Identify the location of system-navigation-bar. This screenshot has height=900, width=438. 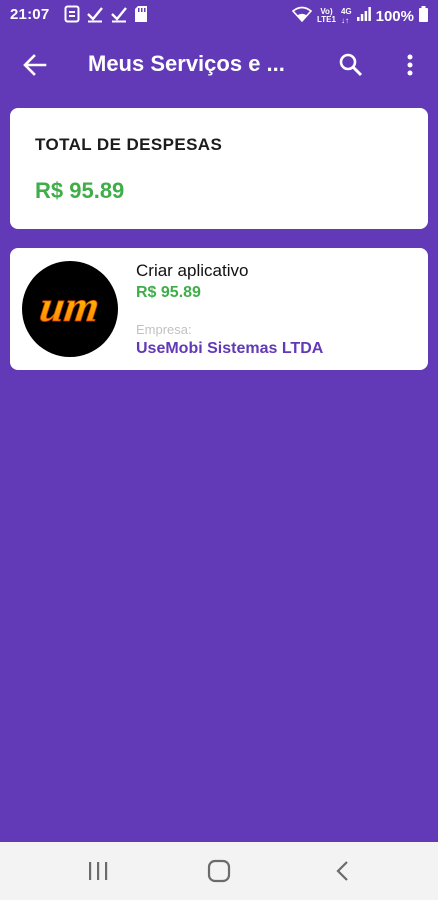
(219, 871).